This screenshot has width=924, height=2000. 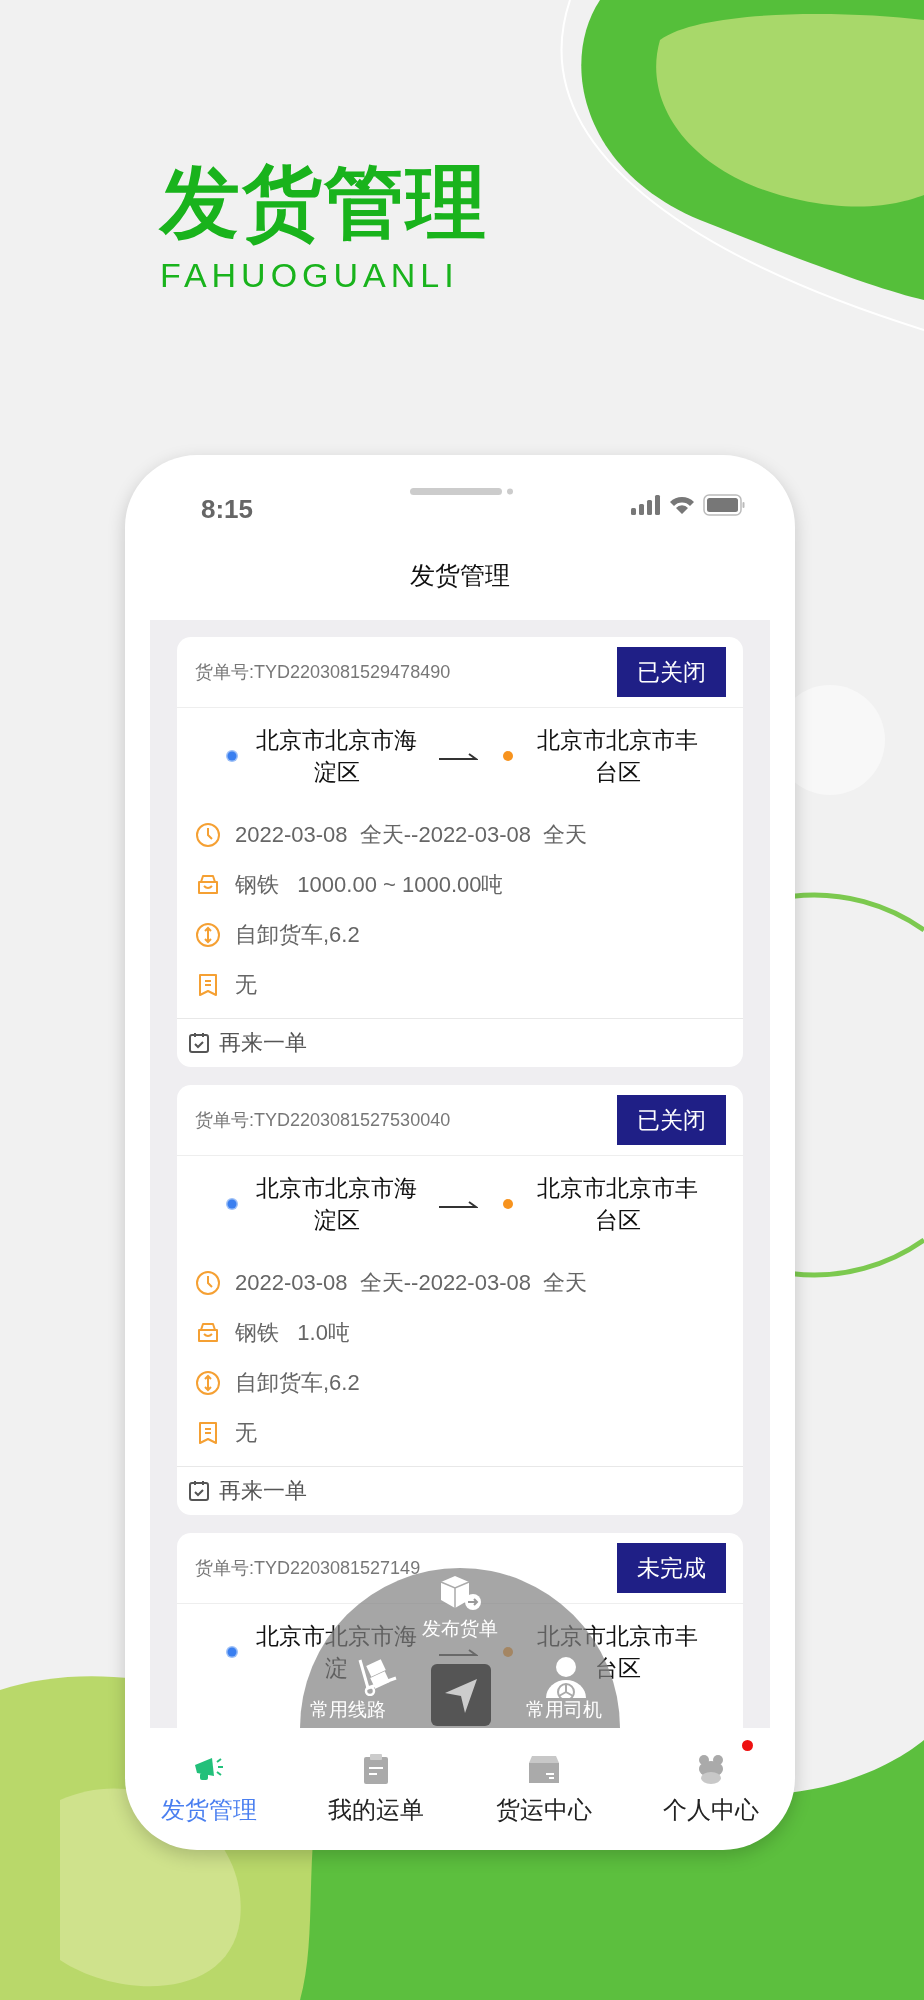 I want to click on status-badge: 未完成, so click(x=671, y=1568).